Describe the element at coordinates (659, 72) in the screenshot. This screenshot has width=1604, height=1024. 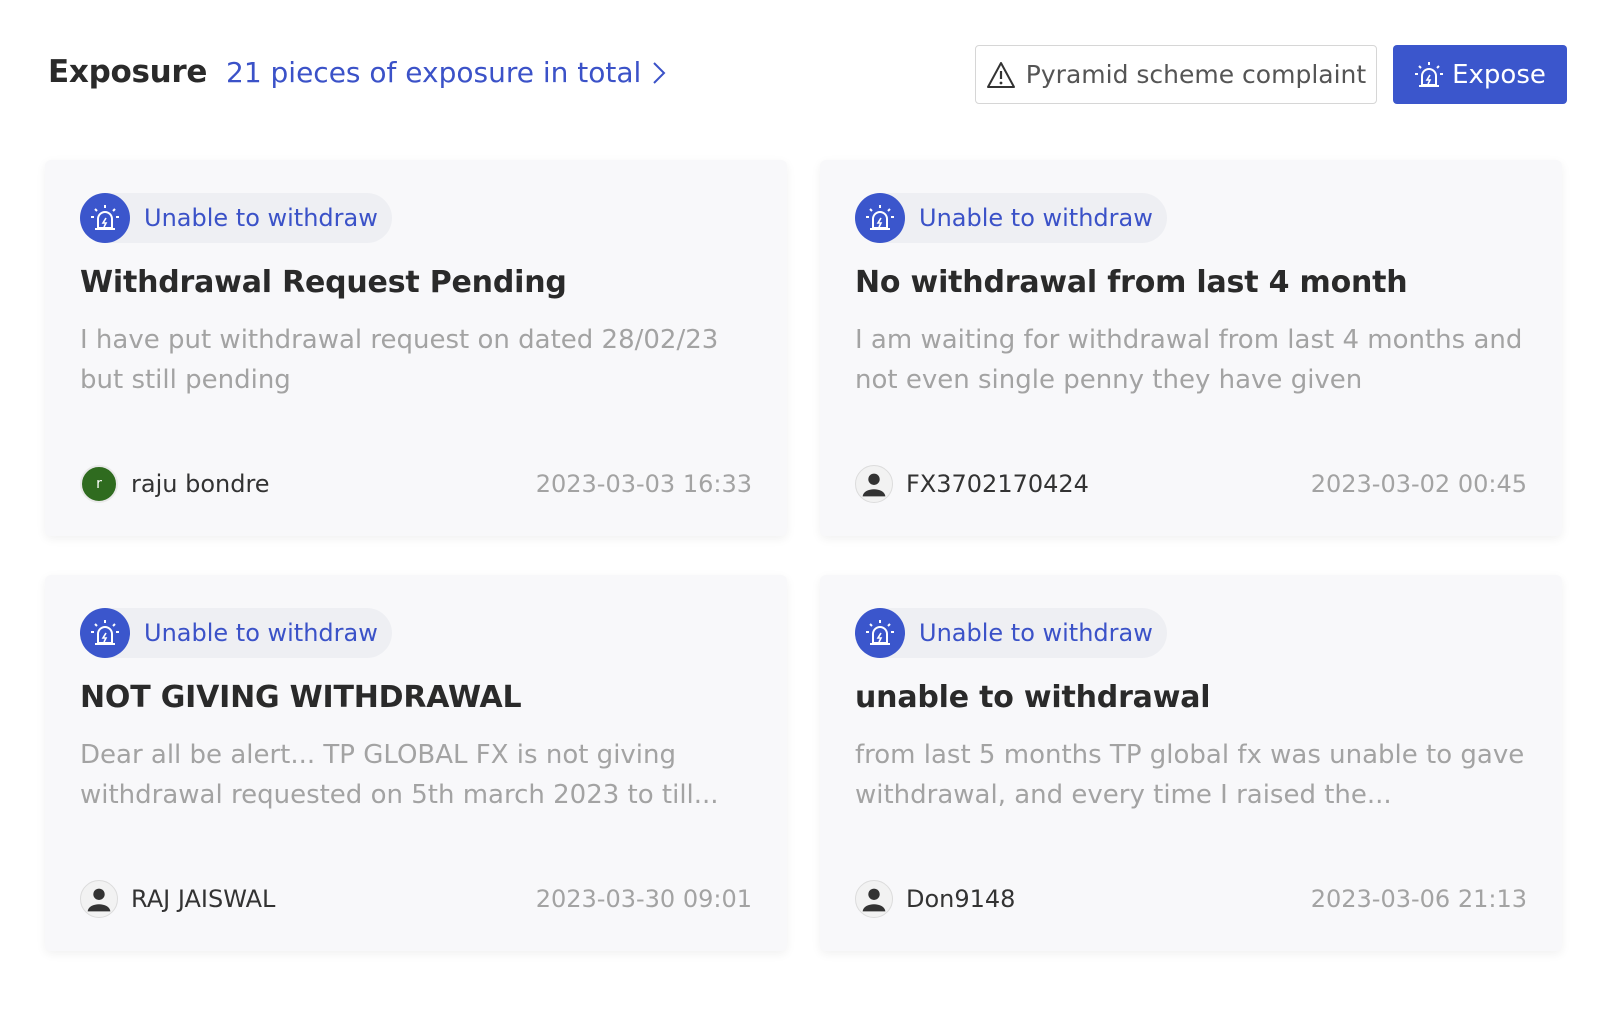
I see `chevron-right-icon` at that location.